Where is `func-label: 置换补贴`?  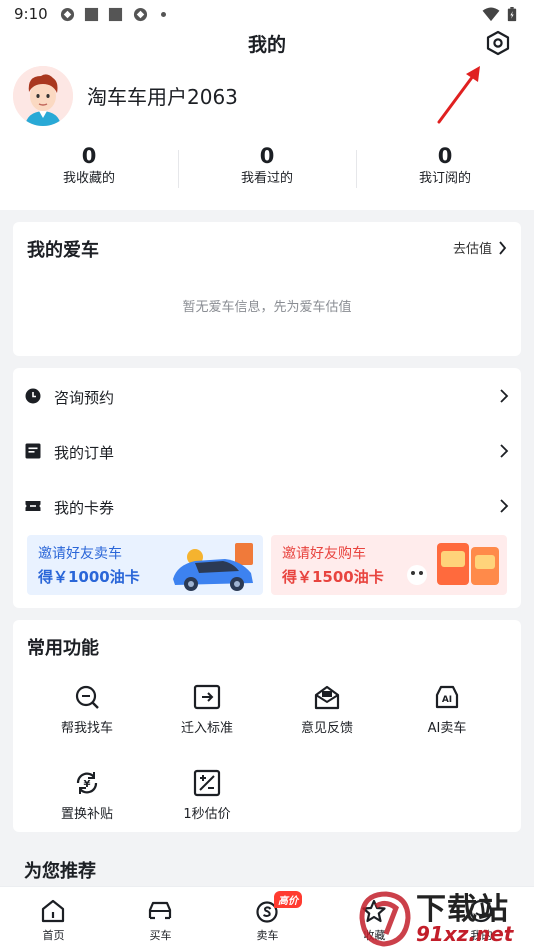 func-label: 置换补贴 is located at coordinates (86, 814).